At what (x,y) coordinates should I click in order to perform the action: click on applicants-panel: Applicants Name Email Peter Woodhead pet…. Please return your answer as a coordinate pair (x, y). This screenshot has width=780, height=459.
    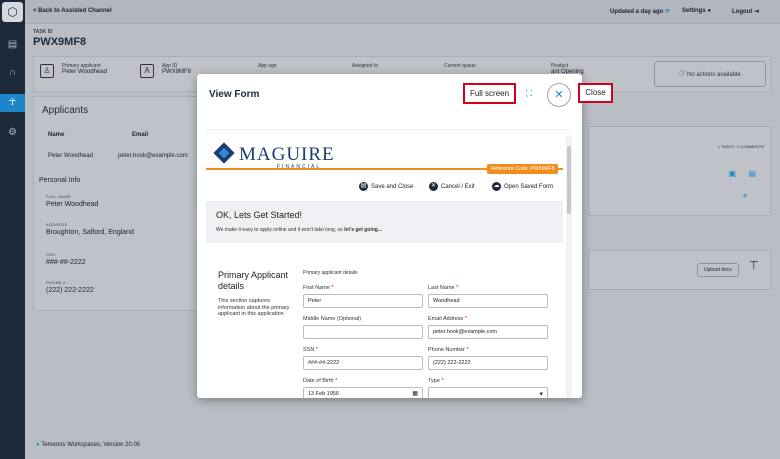
    Looking at the image, I should click on (115, 203).